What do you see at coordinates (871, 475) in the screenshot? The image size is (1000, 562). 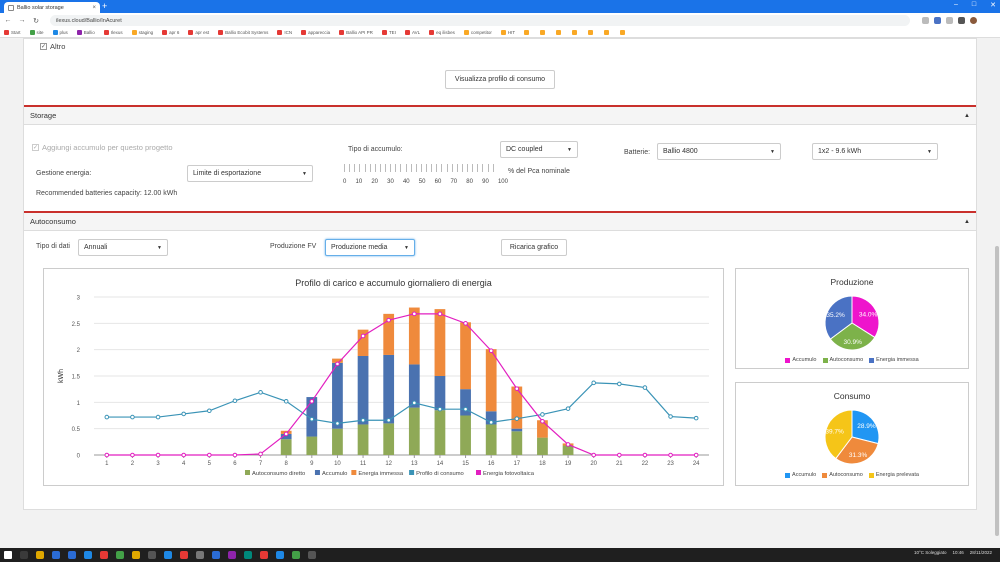 I see `legend-swatch` at bounding box center [871, 475].